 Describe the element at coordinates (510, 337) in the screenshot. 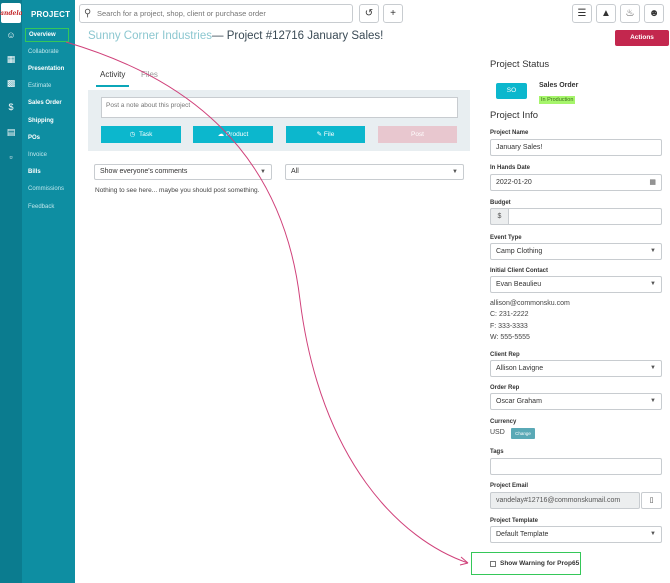

I see `contact-work: W: 555-5555` at that location.